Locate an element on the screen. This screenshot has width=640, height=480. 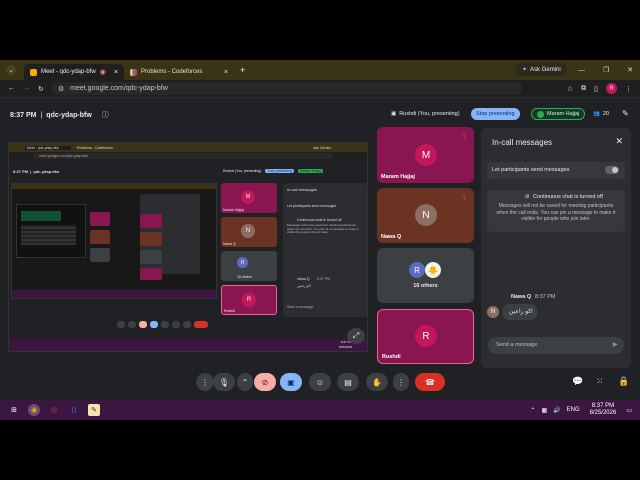
camera-options-button: ⌃ is located at coordinates (245, 382).